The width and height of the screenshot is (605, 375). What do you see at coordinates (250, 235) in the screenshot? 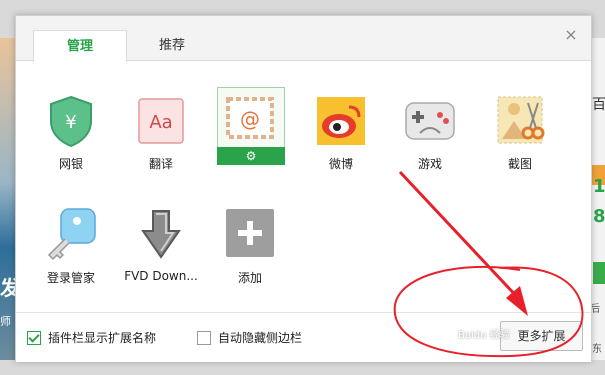
I see `add-icon` at bounding box center [250, 235].